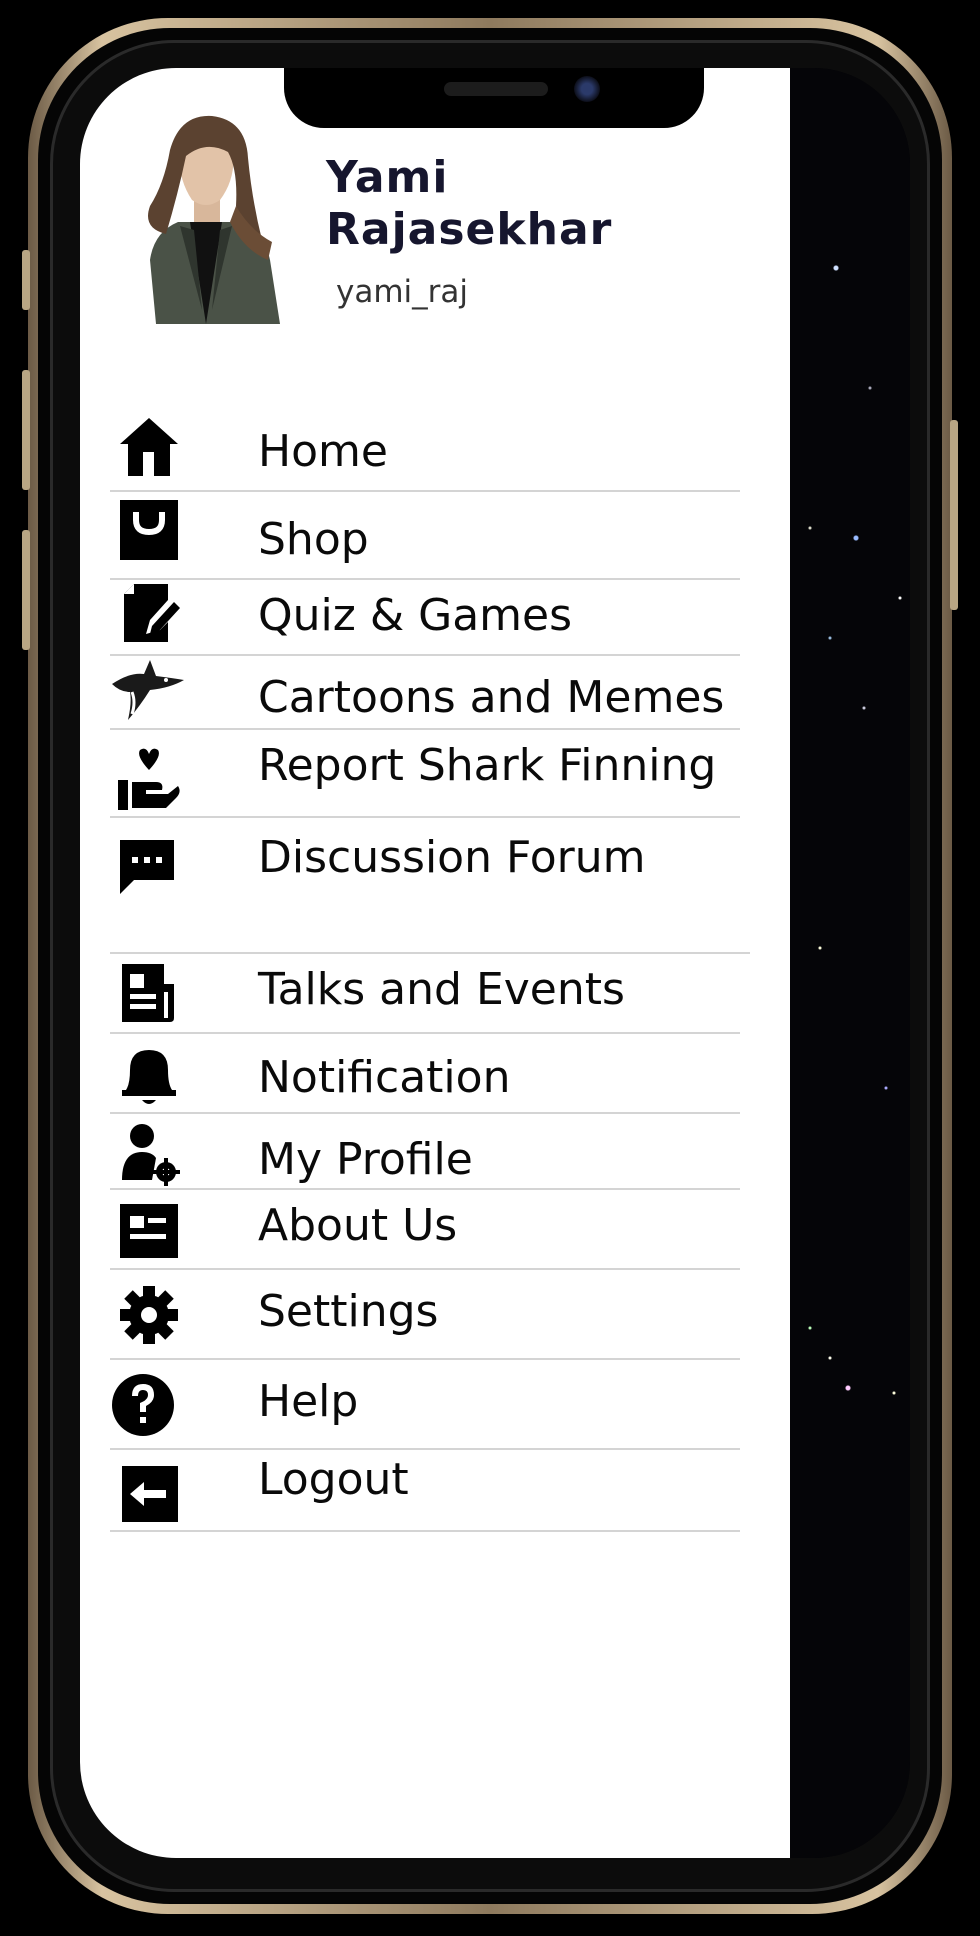 Image resolution: width=980 pixels, height=1936 pixels. I want to click on gear-icon, so click(149, 1315).